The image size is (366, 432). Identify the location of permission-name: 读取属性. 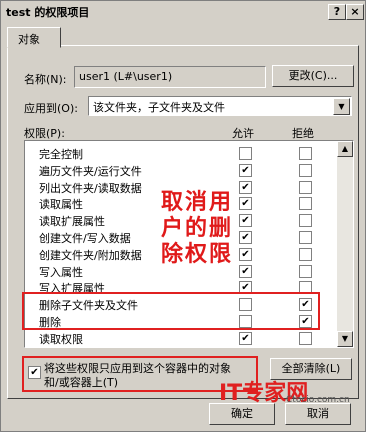
(61, 205).